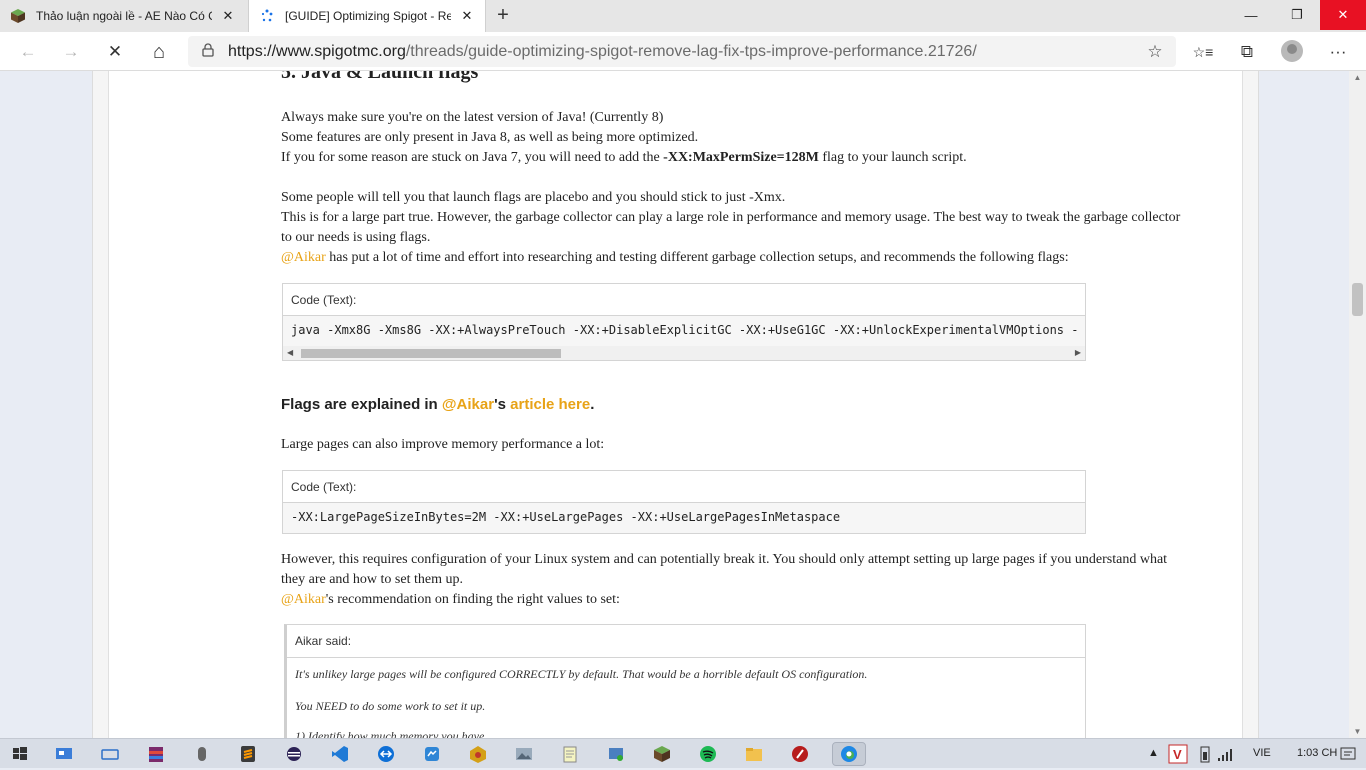 The image size is (1366, 770). I want to click on tab-forum: Thảo luận ngoài lề - AE Nào Có C ✕, so click(123, 16).